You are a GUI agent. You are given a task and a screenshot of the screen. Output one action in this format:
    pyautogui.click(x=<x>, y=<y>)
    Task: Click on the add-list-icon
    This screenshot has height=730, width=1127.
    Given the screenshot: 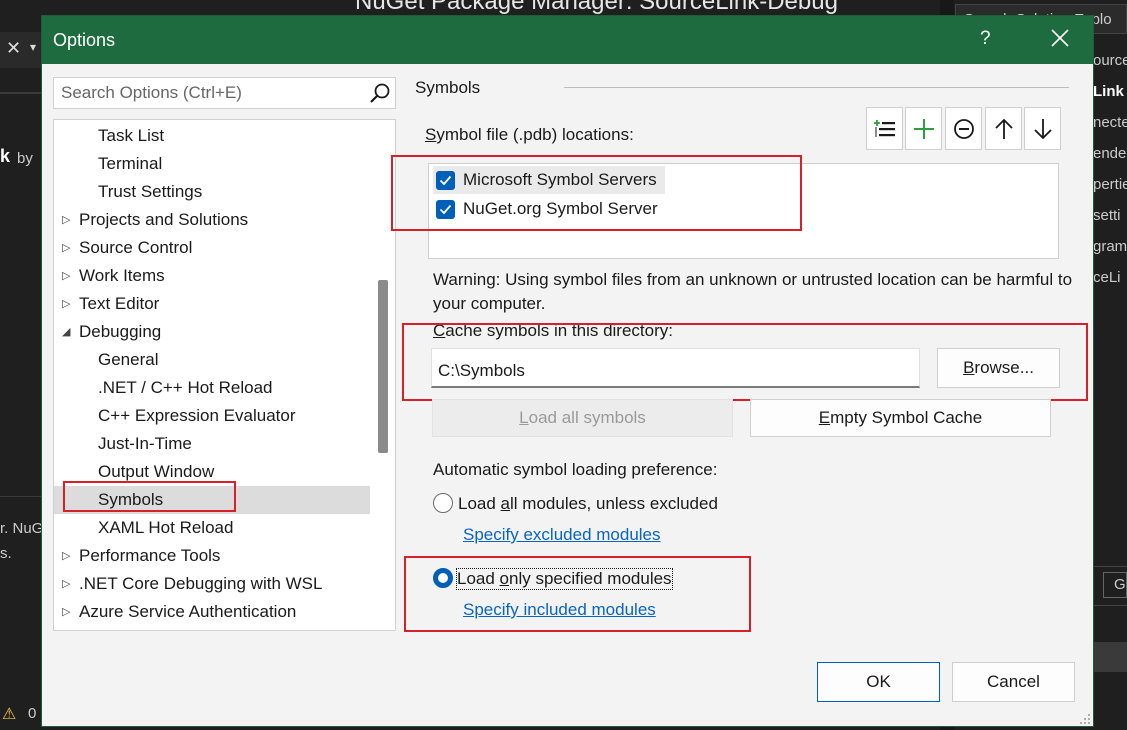 What is the action you would take?
    pyautogui.click(x=884, y=128)
    